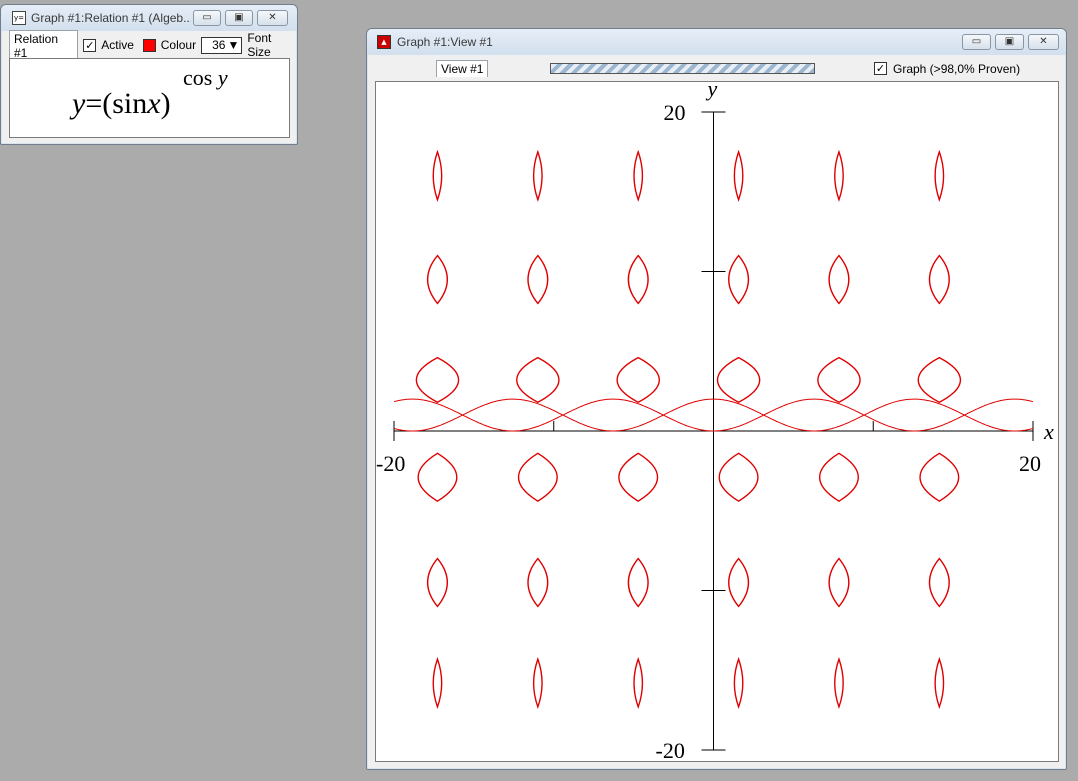 Image resolution: width=1078 pixels, height=781 pixels. Describe the element at coordinates (198, 77) in the screenshot. I see `exp-func: cos` at that location.